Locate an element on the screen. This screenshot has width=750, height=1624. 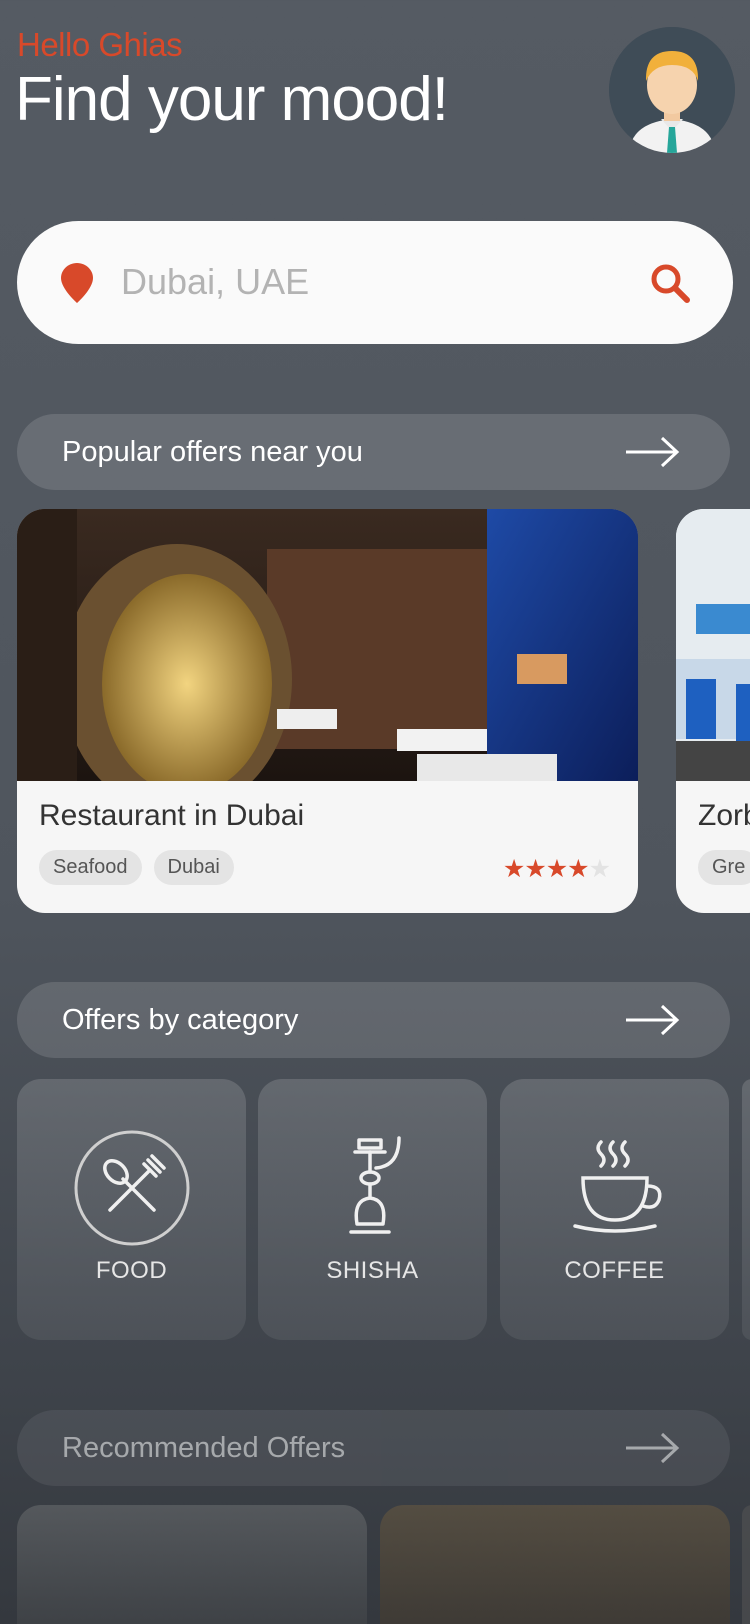
tag-chip: Gre is located at coordinates (724, 867).